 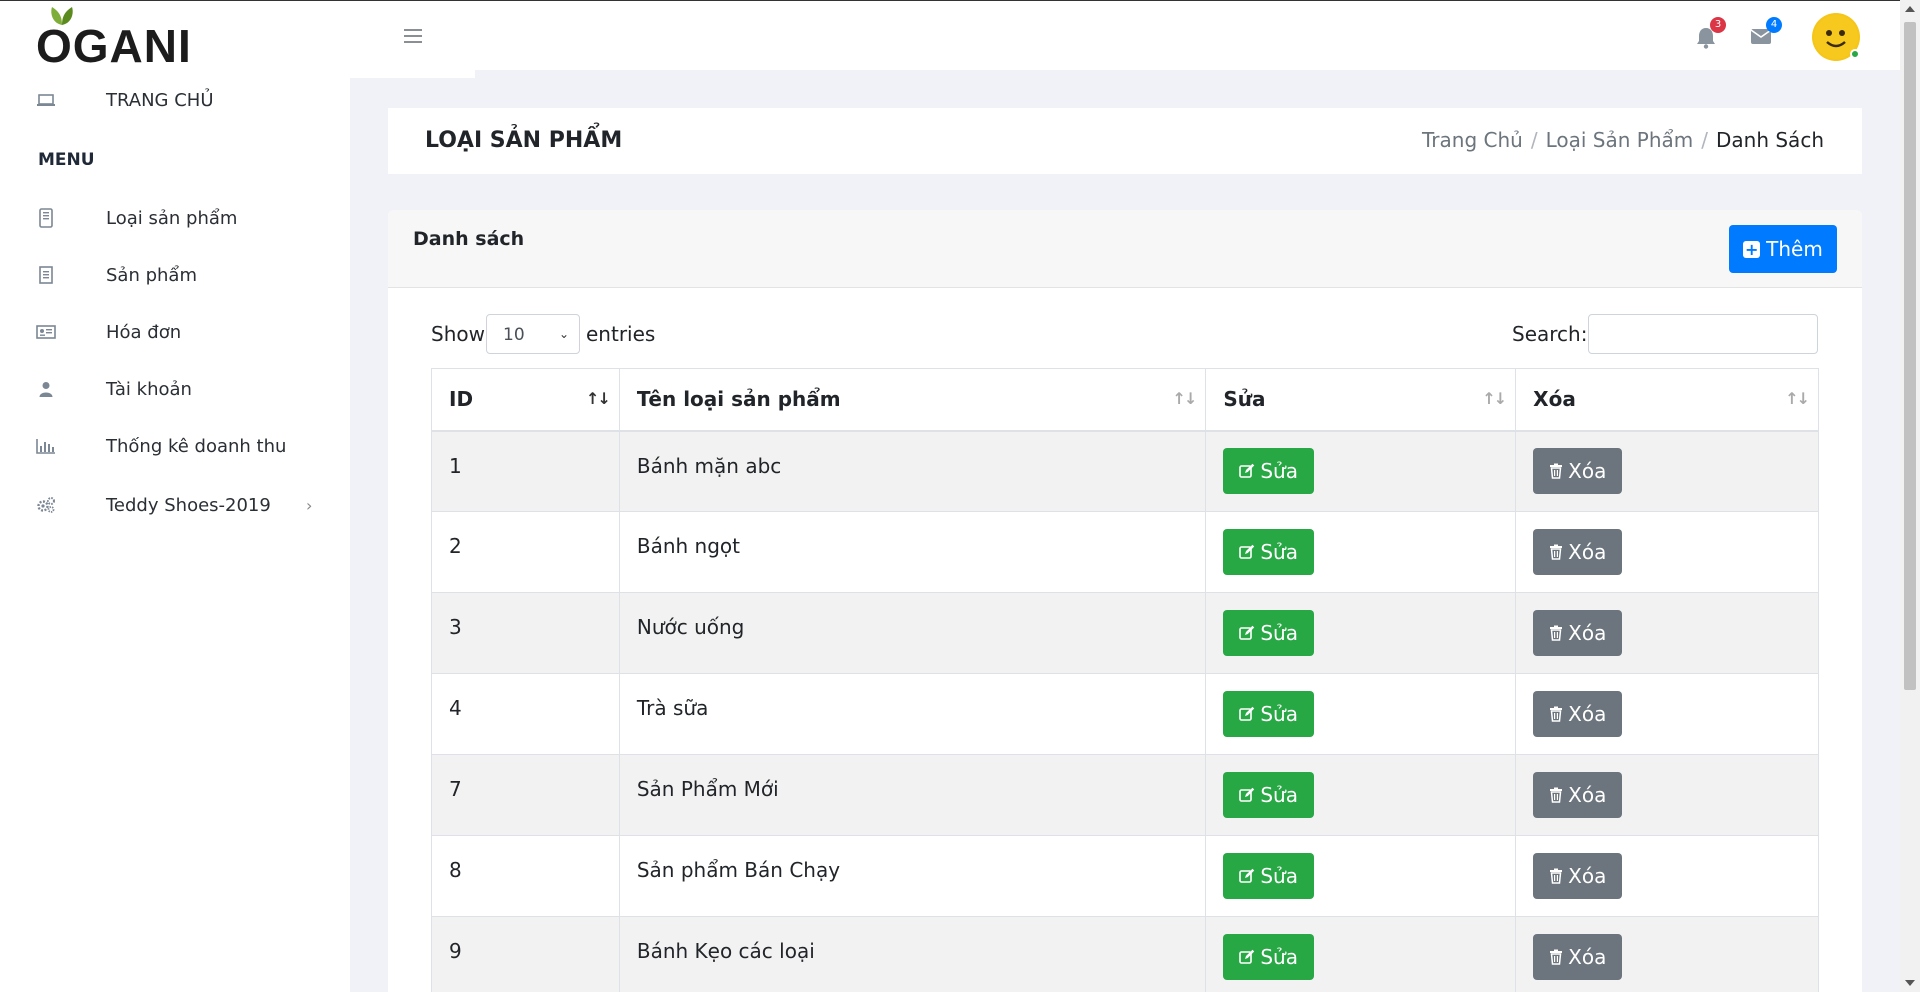 I want to click on column-header-id: ID ↑↓, so click(x=525, y=400).